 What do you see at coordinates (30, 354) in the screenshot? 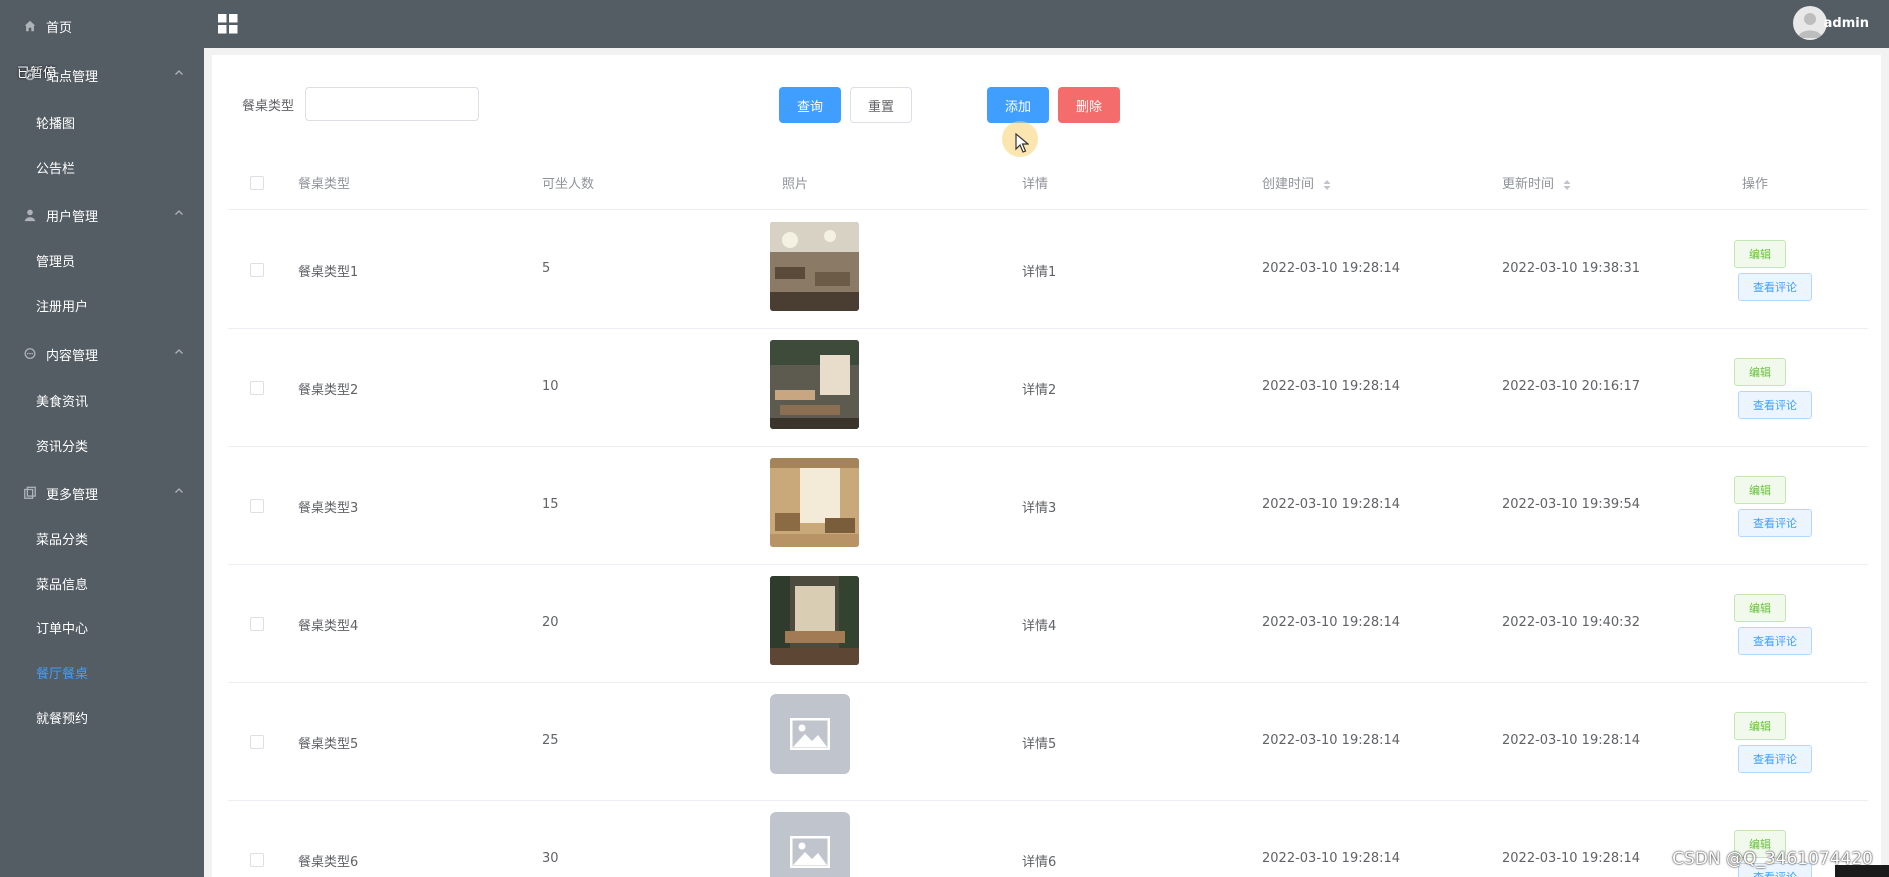
I see `chat-icon` at bounding box center [30, 354].